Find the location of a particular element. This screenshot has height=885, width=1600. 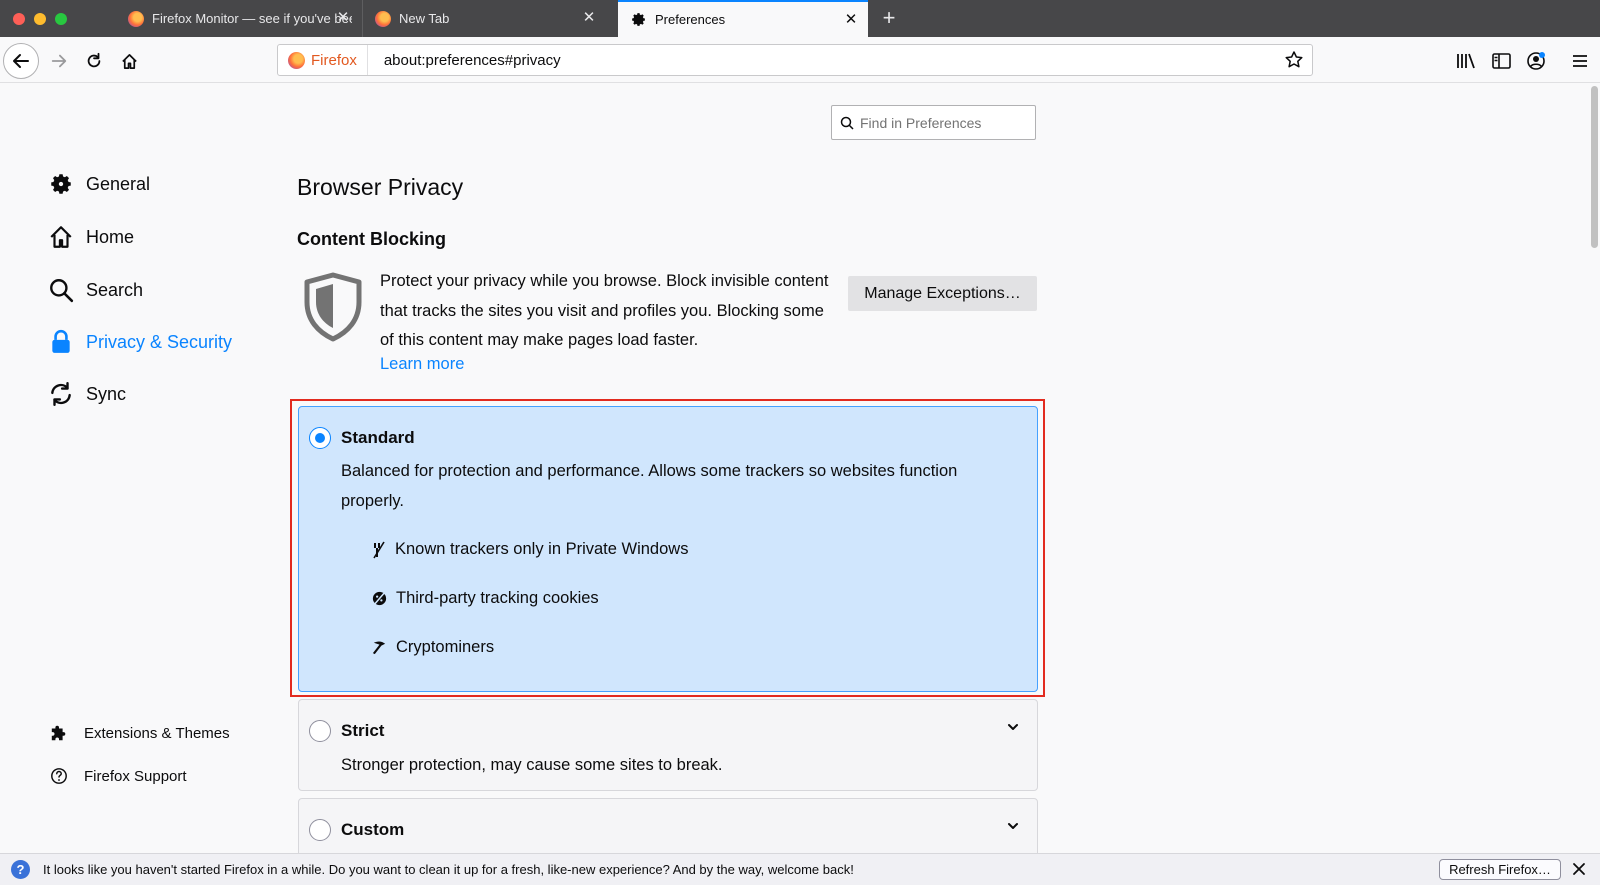

nav-bar: Firefox about:preferences#privacy is located at coordinates (800, 60).